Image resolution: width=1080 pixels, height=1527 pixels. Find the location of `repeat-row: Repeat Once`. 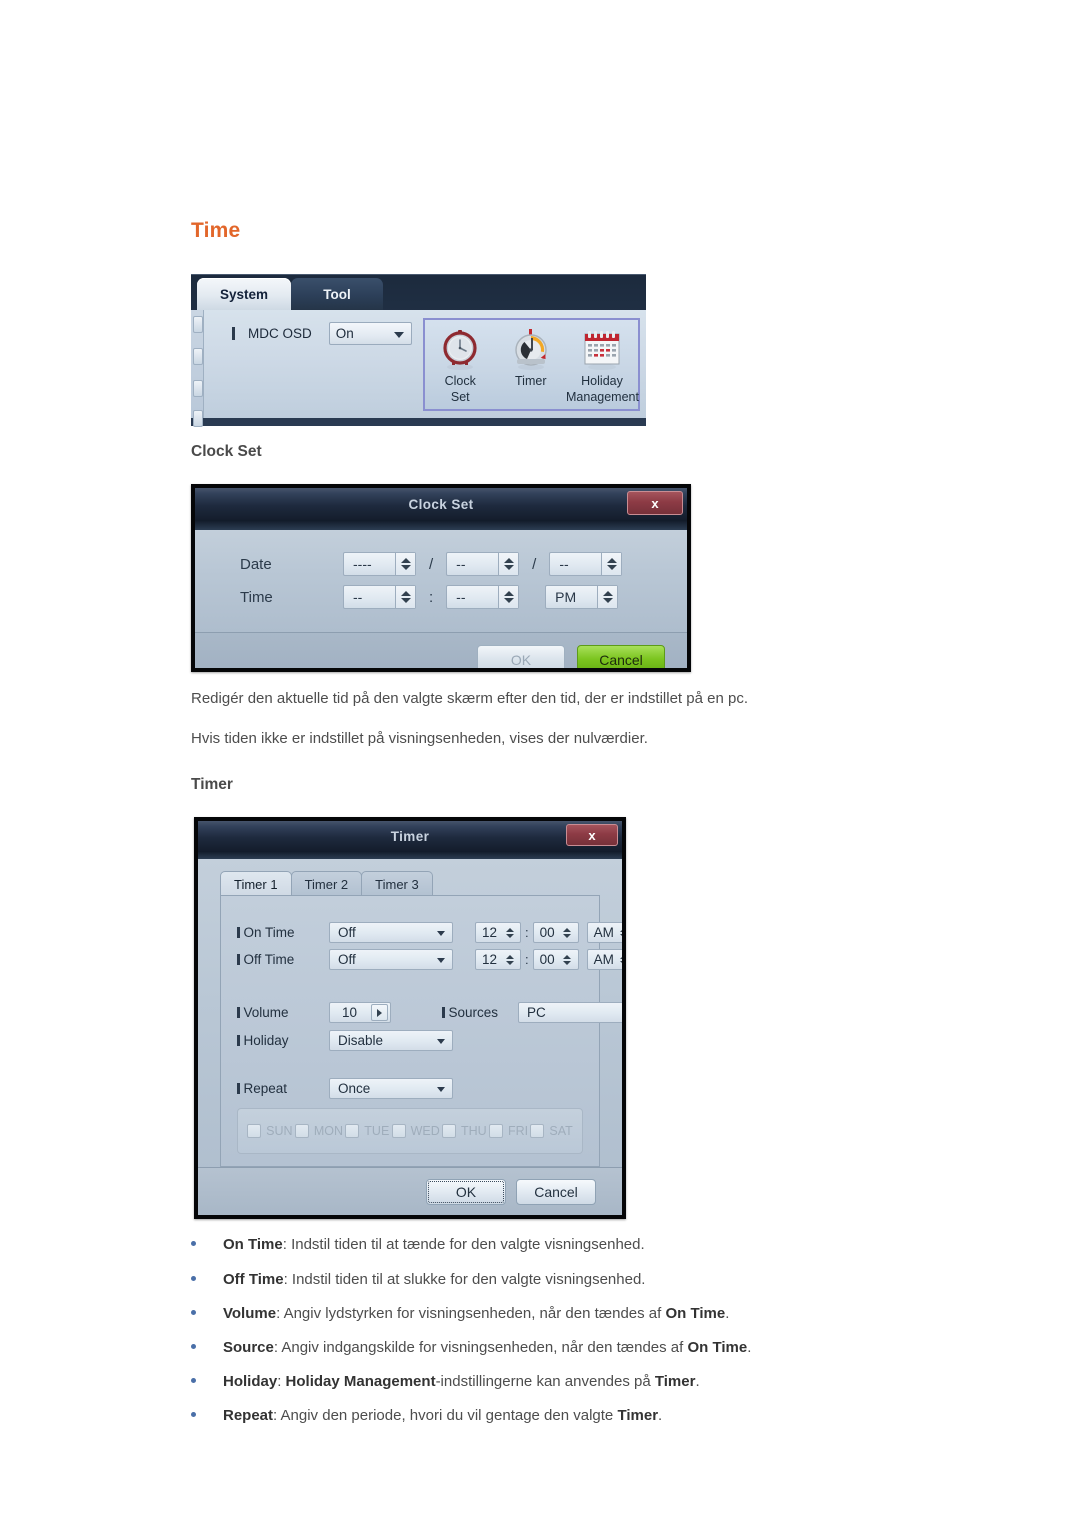

repeat-row: Repeat Once is located at coordinates (345, 1088).